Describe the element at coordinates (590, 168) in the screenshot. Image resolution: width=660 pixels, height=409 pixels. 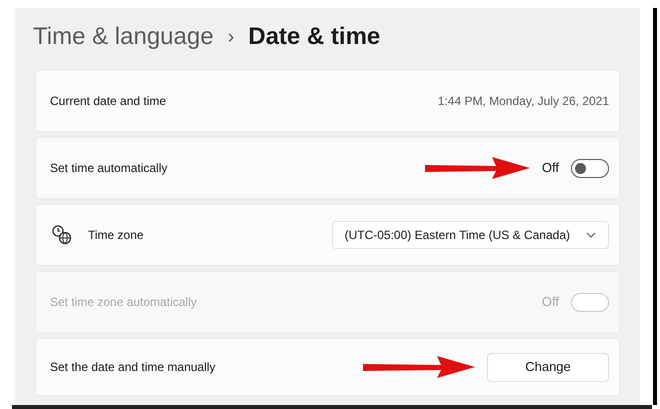
I see `toggle-switch` at that location.